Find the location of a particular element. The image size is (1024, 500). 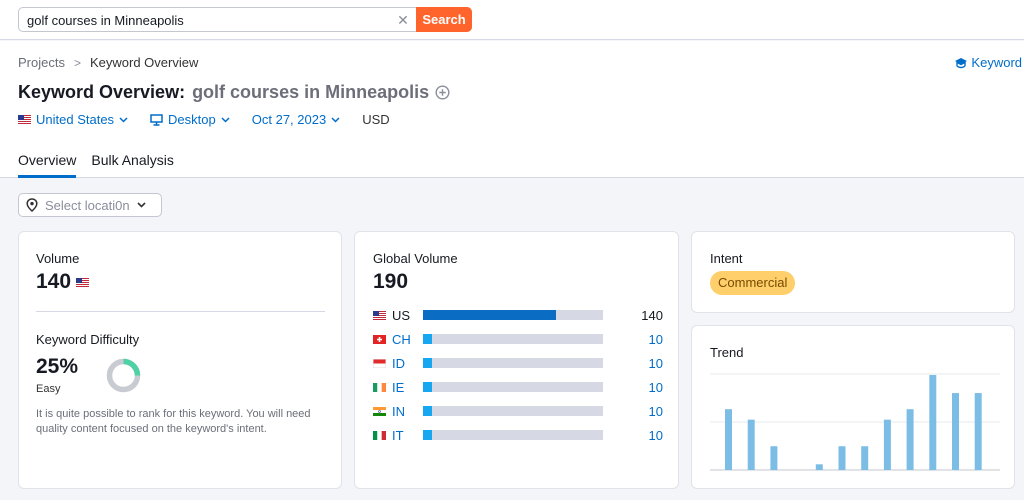

global-volume-label: Global Volume is located at coordinates (415, 258).